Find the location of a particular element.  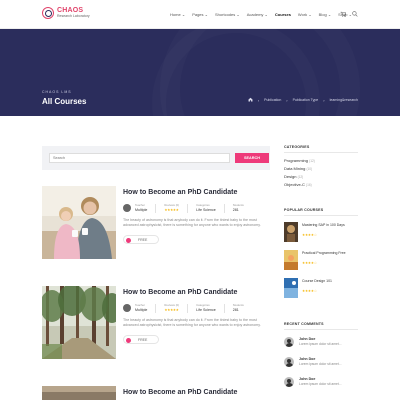

popular-course-title: Mastering SAP in 100 Days is located at coordinates (323, 225).